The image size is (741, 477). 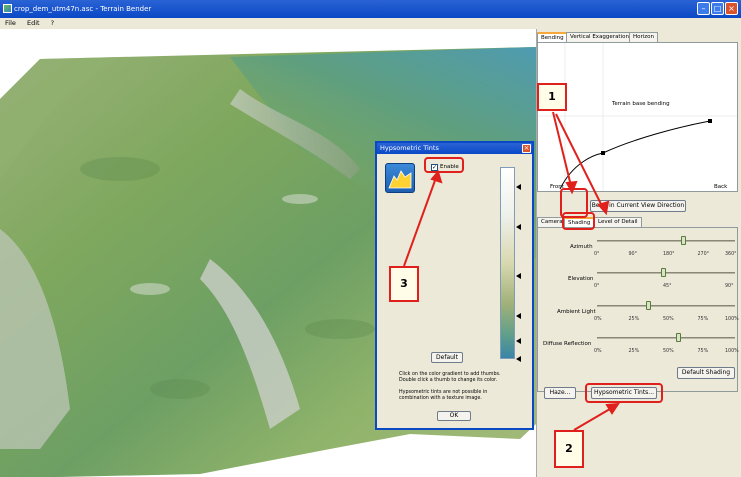 What do you see at coordinates (569, 449) in the screenshot?
I see `callout-number-2: 2` at bounding box center [569, 449].